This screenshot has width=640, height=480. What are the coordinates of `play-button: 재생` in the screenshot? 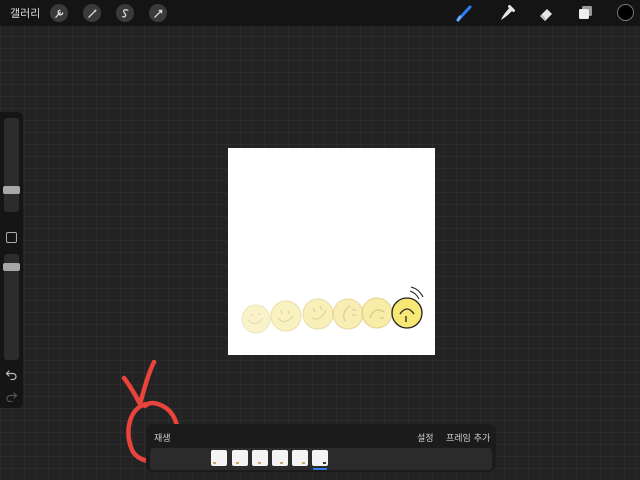 It's located at (162, 437).